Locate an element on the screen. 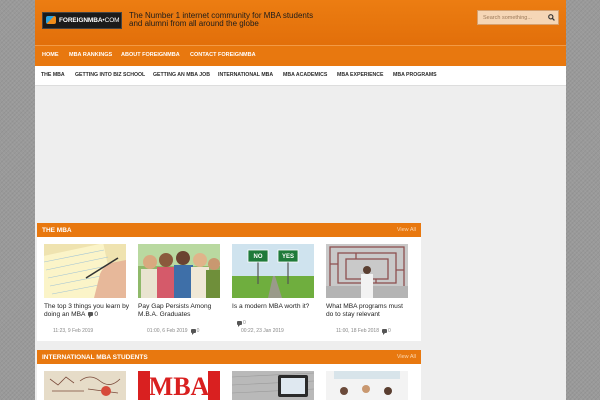 The height and width of the screenshot is (400, 600). section-header: INTERNATIONAL MBA STUDENTS View All is located at coordinates (229, 357).